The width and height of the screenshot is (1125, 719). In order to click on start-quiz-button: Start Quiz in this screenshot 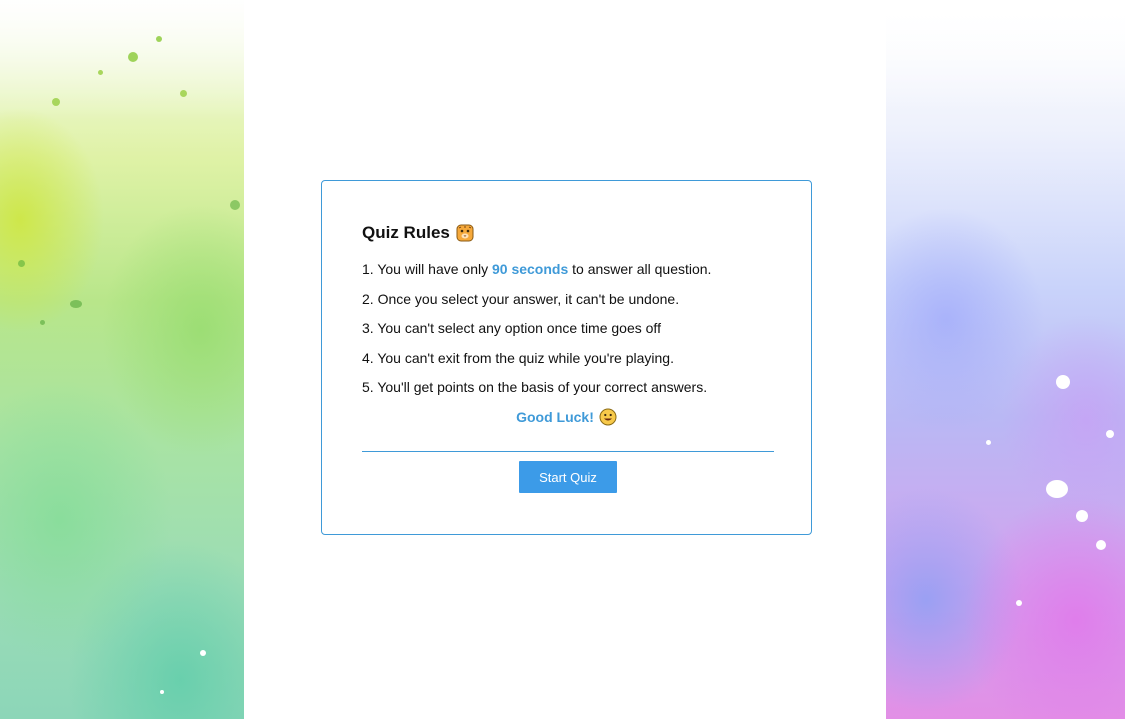, I will do `click(568, 477)`.